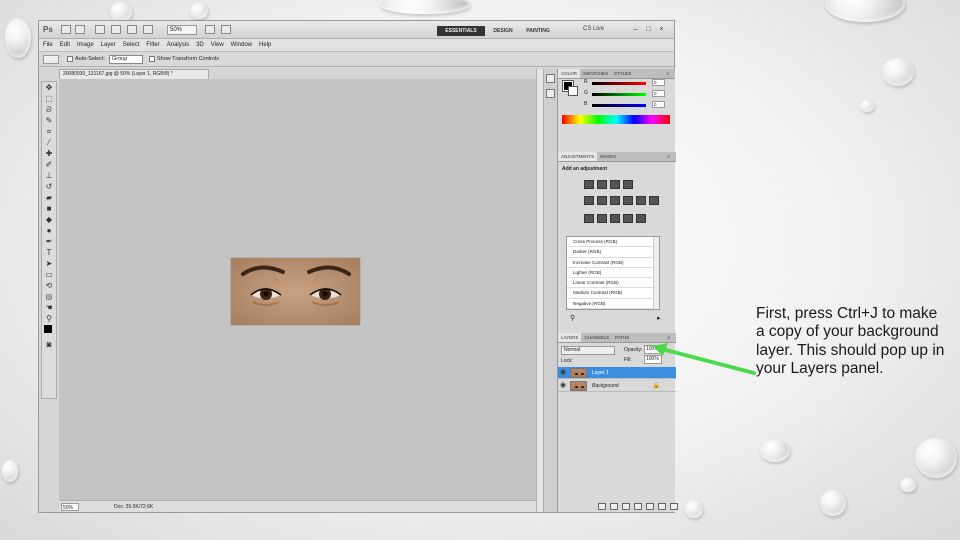 This screenshot has height=540, width=960. Describe the element at coordinates (658, 104) in the screenshot. I see `blue-value: 0` at that location.